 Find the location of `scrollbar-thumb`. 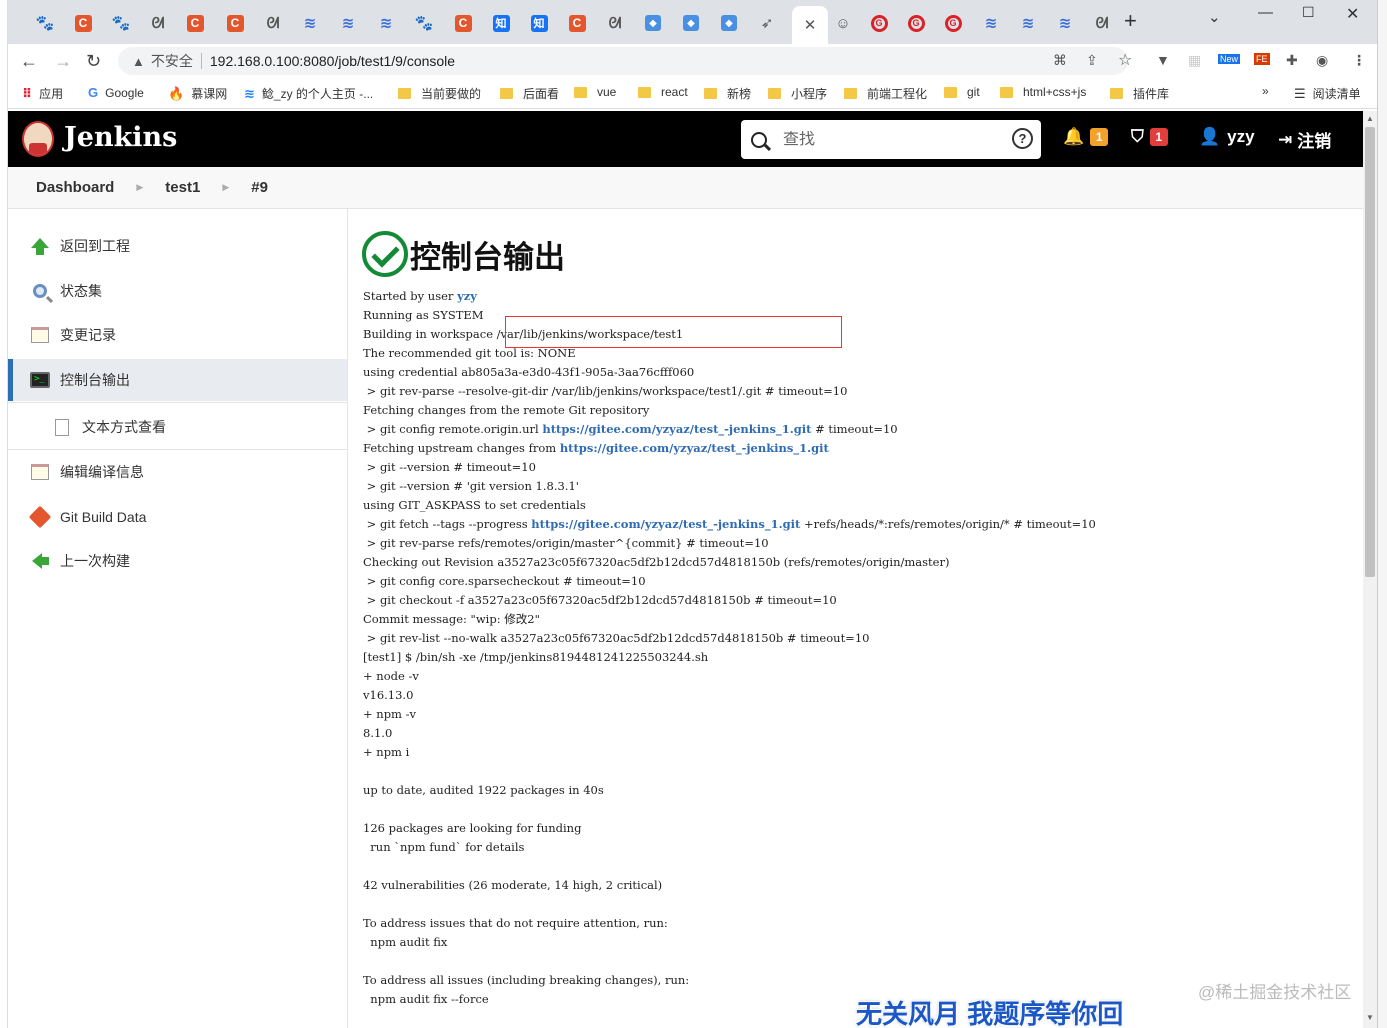

scrollbar-thumb is located at coordinates (1370, 352).